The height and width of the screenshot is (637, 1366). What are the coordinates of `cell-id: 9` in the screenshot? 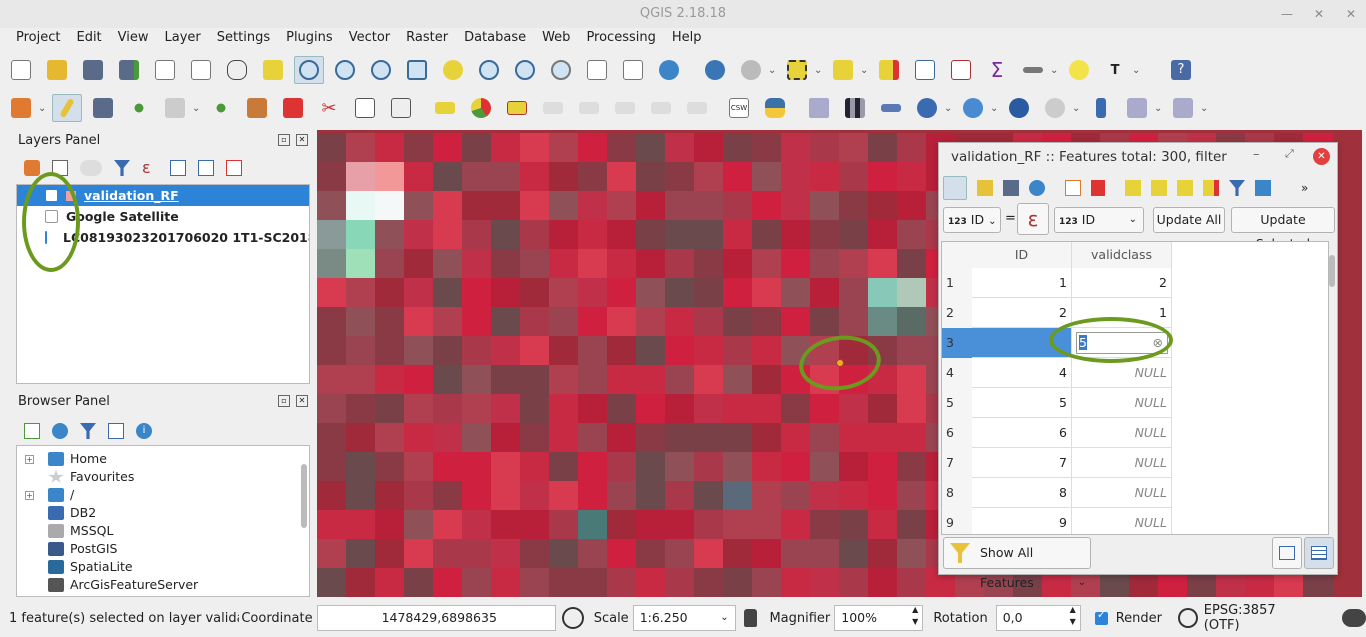 It's located at (1022, 521).